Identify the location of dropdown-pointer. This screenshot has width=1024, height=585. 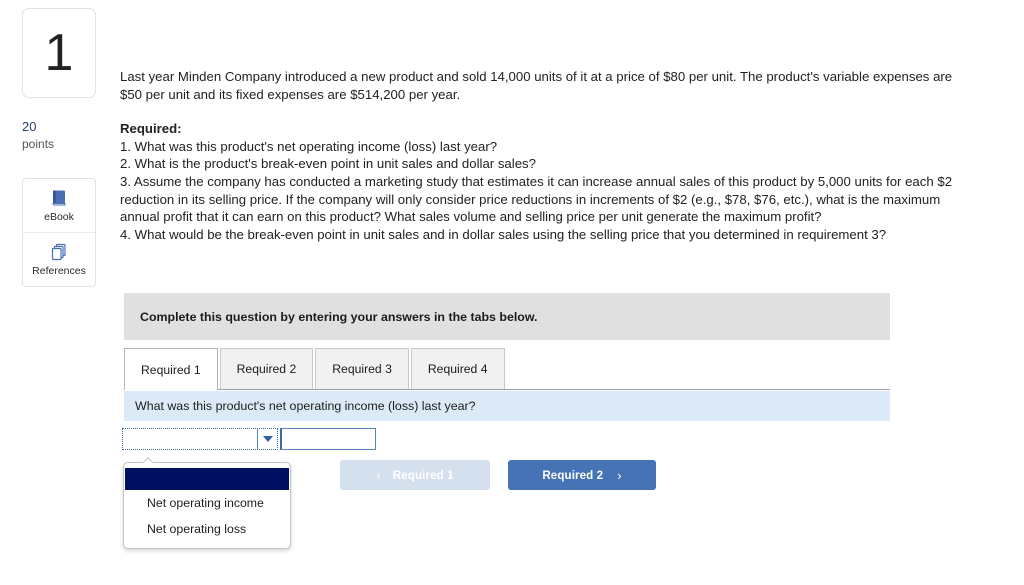
(147, 460).